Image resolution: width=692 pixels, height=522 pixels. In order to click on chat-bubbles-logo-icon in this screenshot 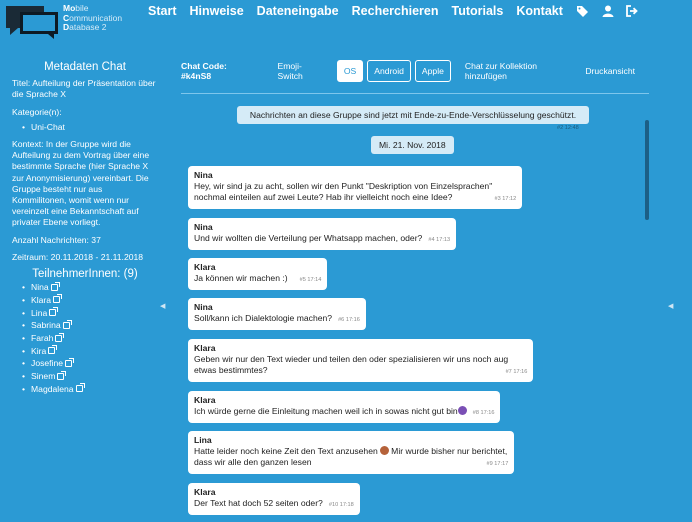, I will do `click(32, 22)`.